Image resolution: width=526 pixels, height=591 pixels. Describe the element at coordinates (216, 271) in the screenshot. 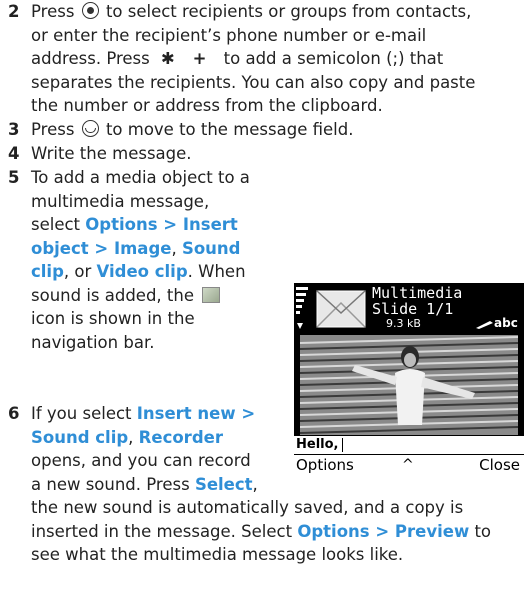

I see `text-segment: . When` at that location.